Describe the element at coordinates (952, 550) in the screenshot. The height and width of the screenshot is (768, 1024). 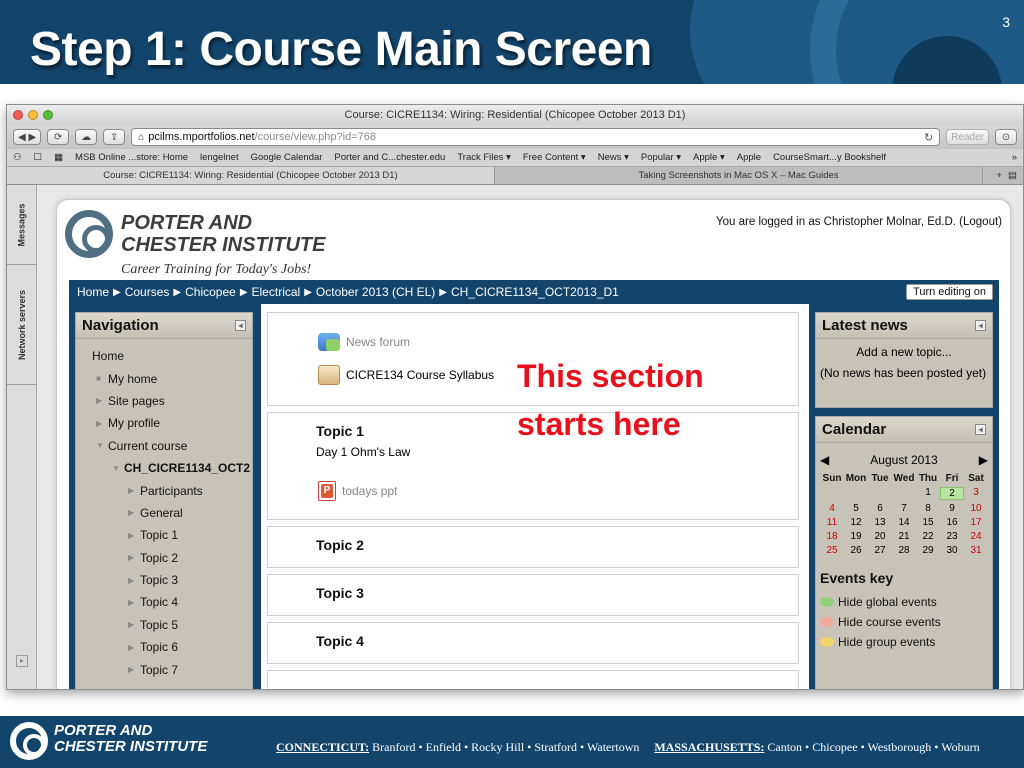
I see `calendar-day: 30` at that location.